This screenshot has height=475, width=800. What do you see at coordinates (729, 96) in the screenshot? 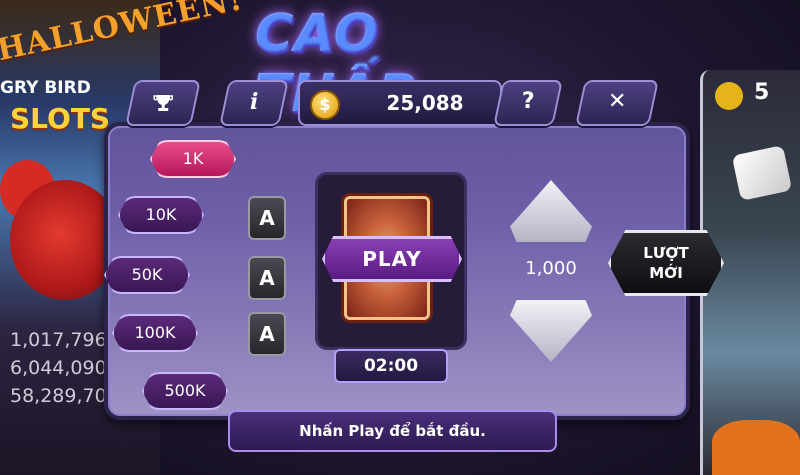
I see `coin-icon` at bounding box center [729, 96].